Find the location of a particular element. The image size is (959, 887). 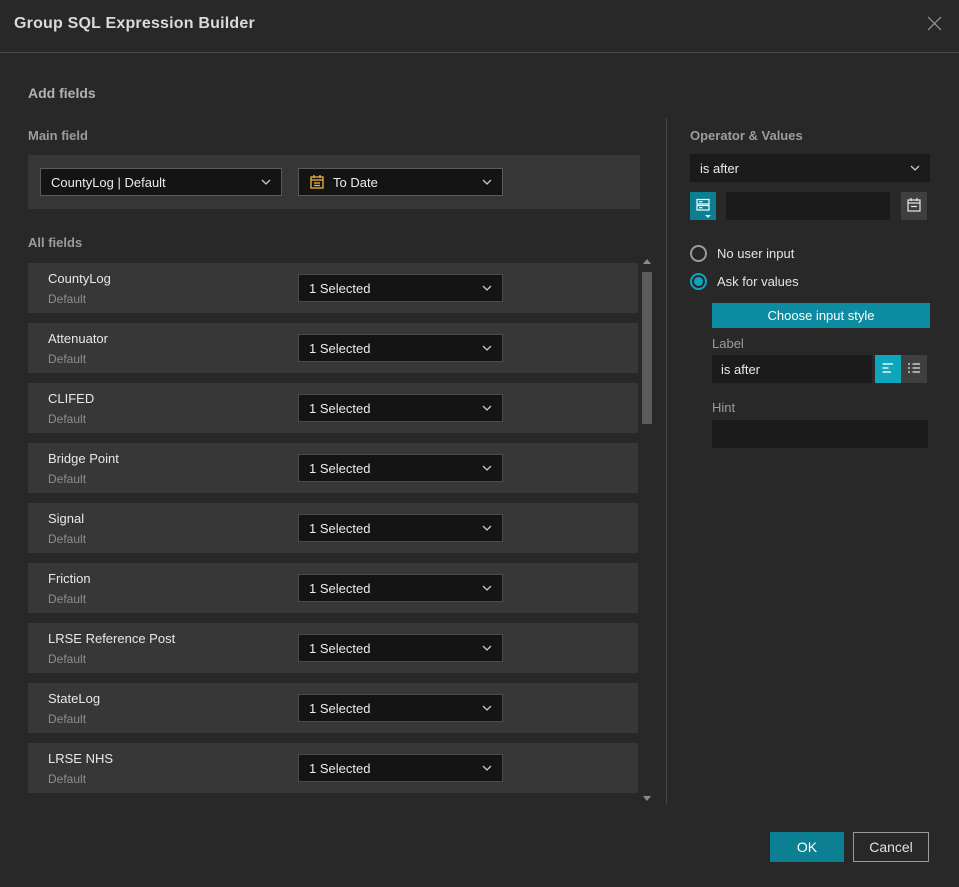

field-name: LRSE NHS is located at coordinates (81, 758).